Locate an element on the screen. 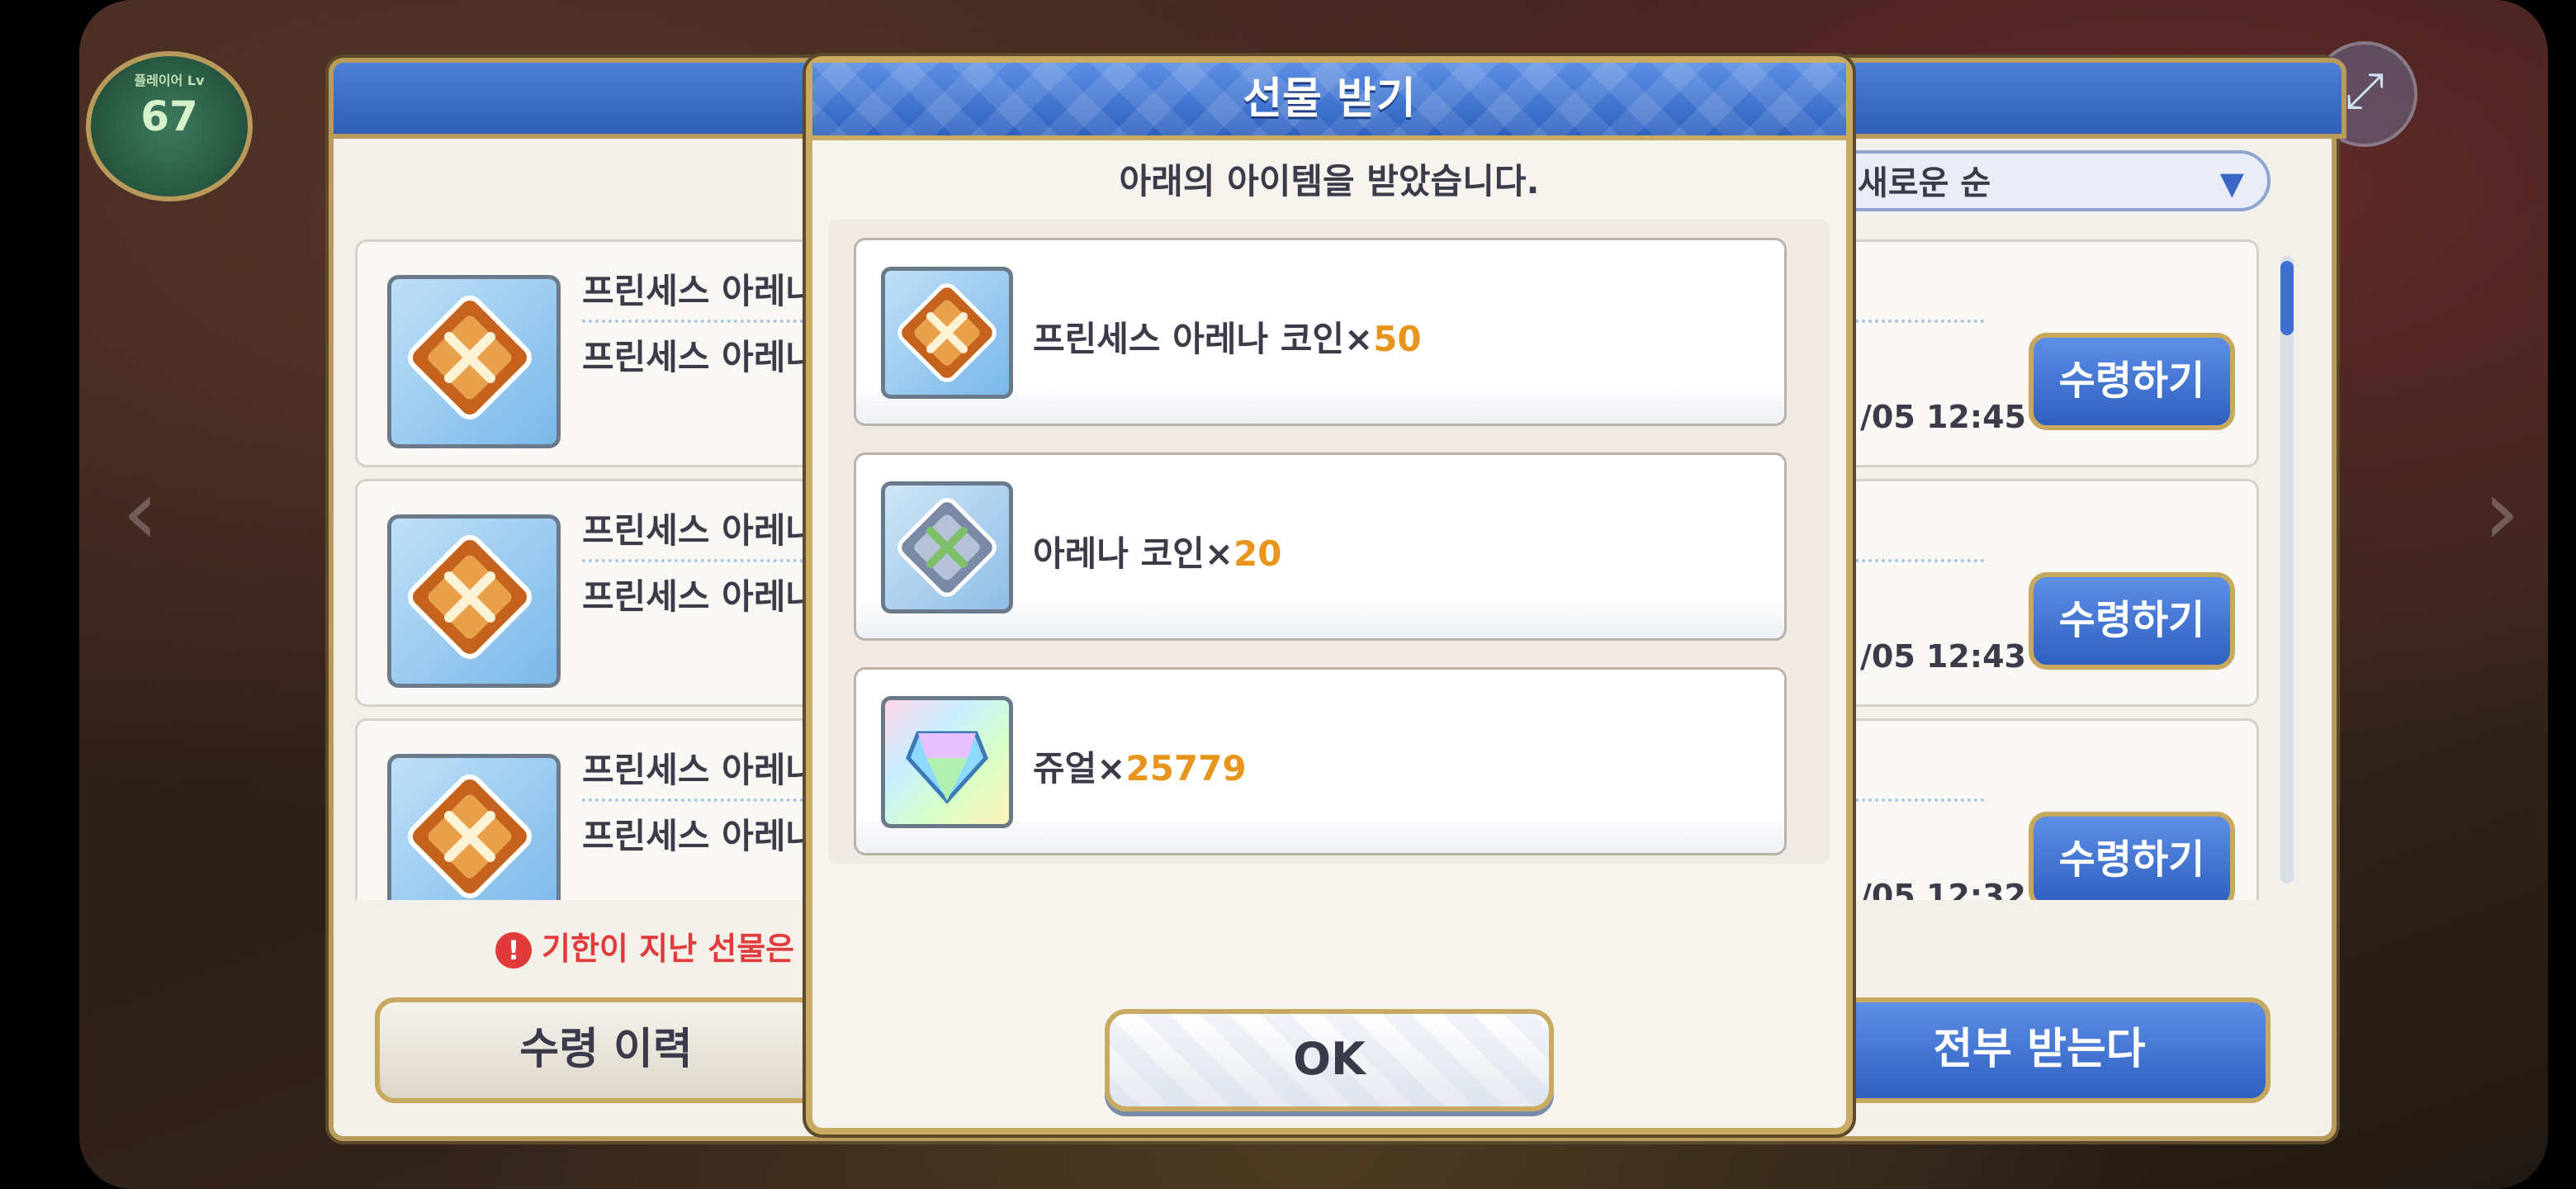 This screenshot has width=2576, height=1189. item-quantity: 20 is located at coordinates (1258, 553).